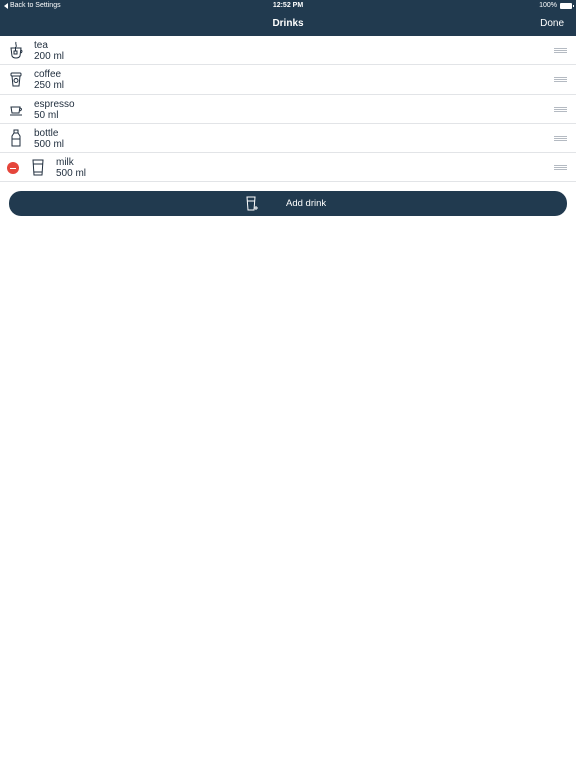 This screenshot has height=768, width=576. I want to click on drink-volume: 200 ml, so click(49, 56).